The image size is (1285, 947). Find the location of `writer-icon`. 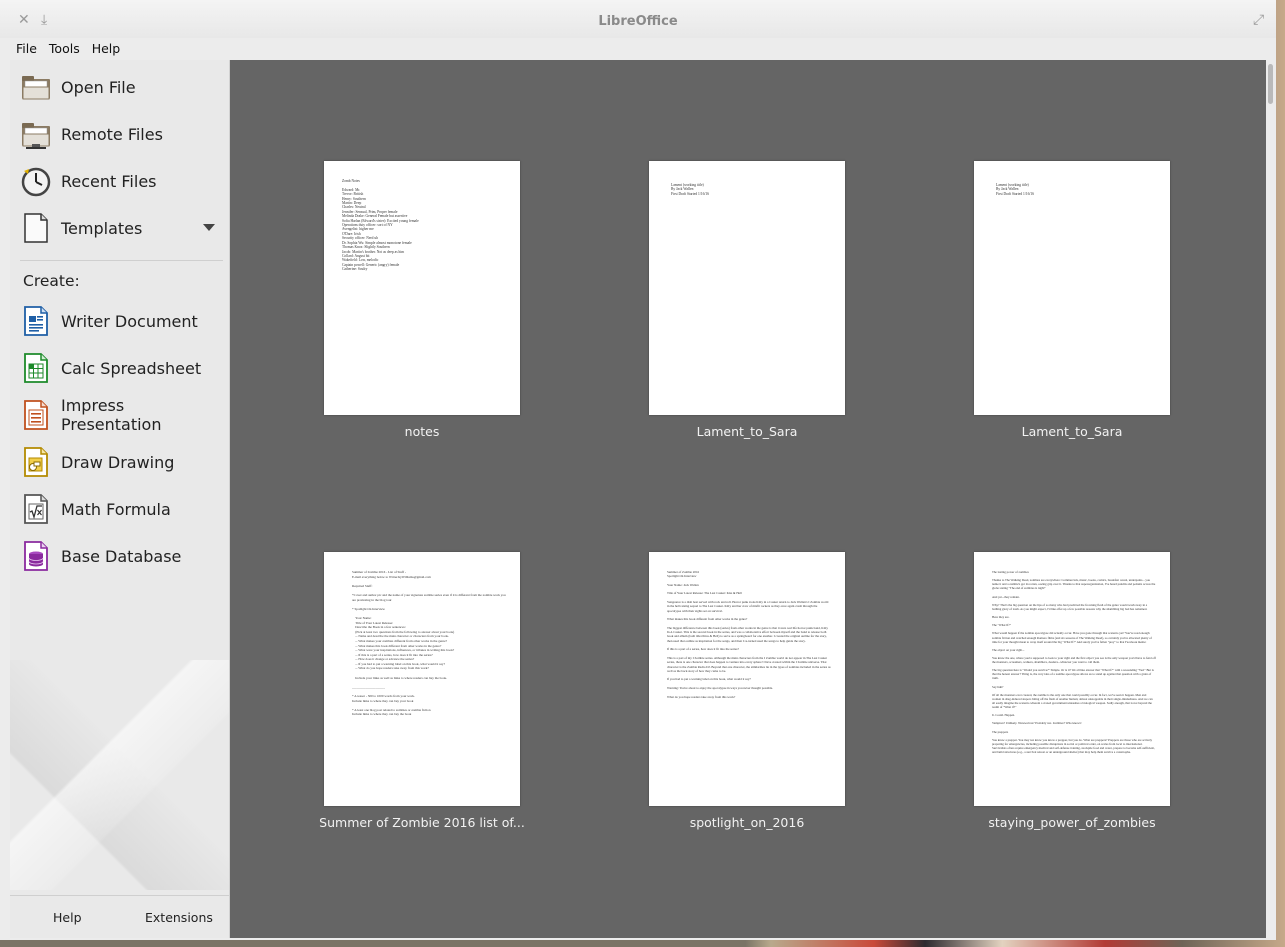

writer-icon is located at coordinates (36, 321).